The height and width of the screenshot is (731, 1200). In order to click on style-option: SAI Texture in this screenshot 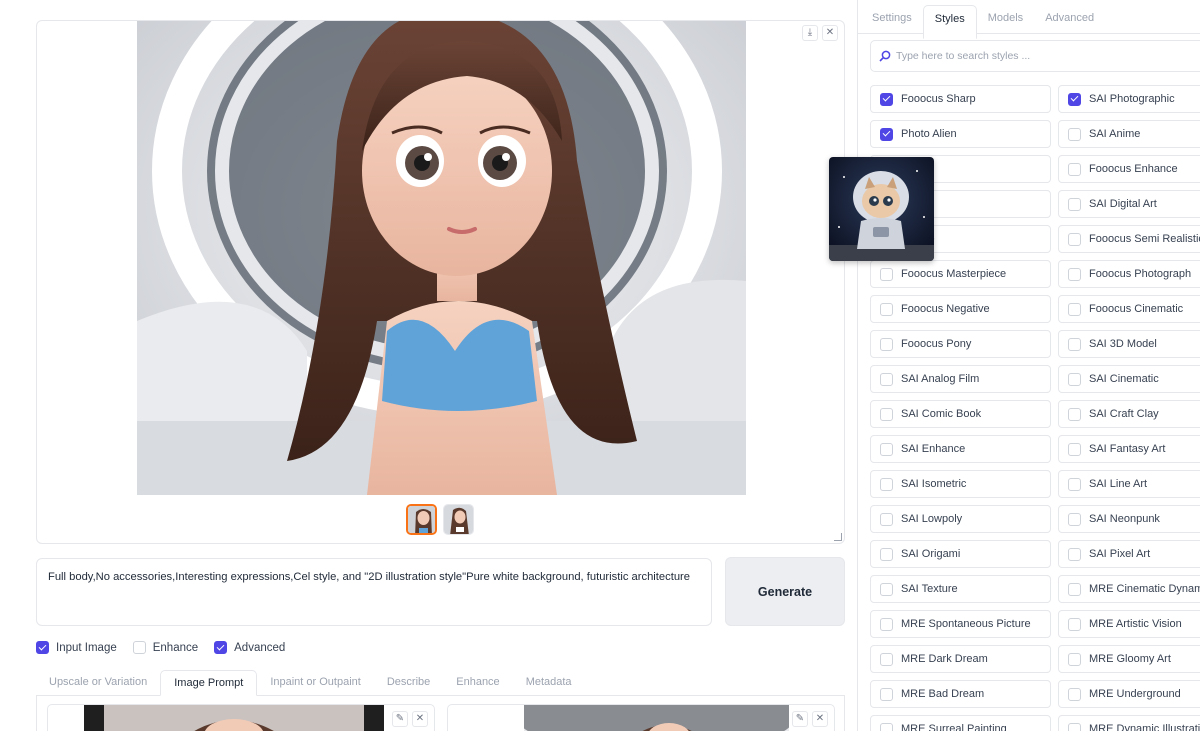, I will do `click(960, 589)`.